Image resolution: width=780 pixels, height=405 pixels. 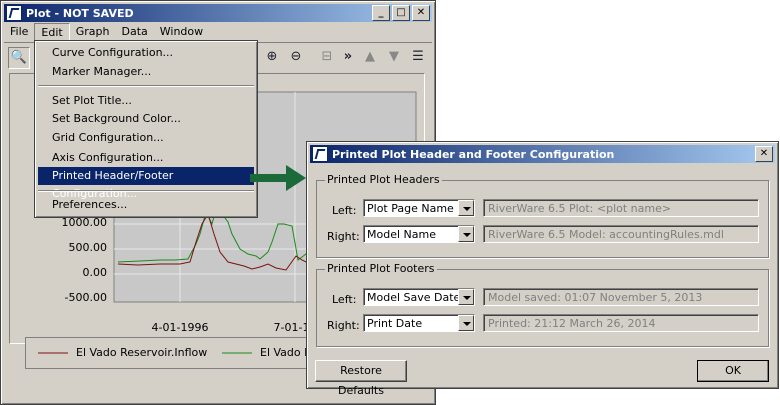 What do you see at coordinates (361, 378) in the screenshot?
I see `restore-defaults-button: Restore Defaults` at bounding box center [361, 378].